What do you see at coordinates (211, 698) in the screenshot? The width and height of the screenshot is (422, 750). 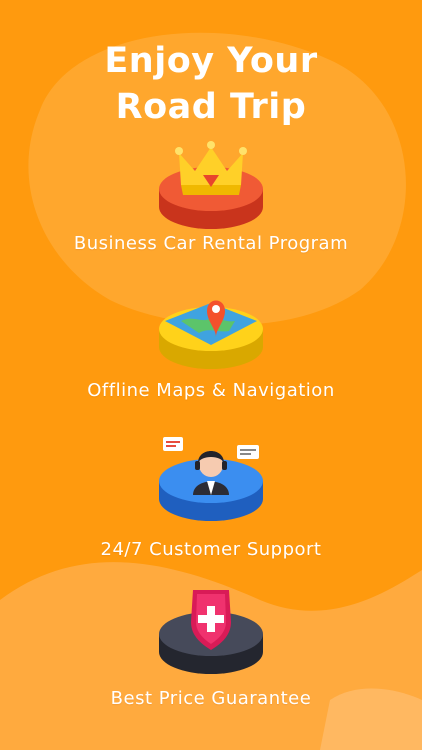 I see `feature-label: Best Price Guarantee` at bounding box center [211, 698].